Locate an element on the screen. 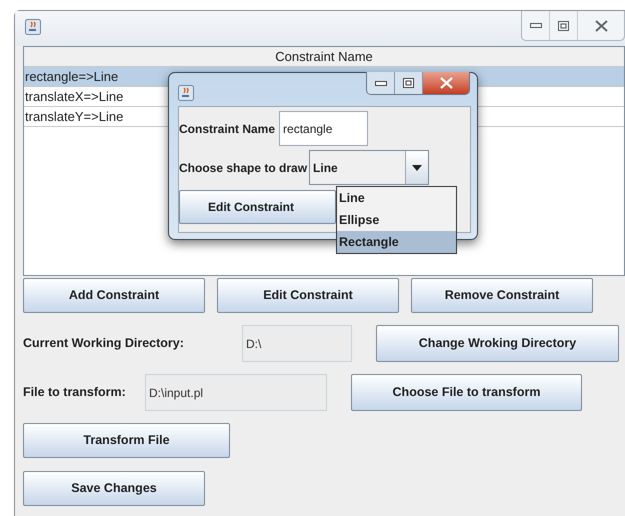 The width and height of the screenshot is (625, 516). maximize-button is located at coordinates (409, 83).